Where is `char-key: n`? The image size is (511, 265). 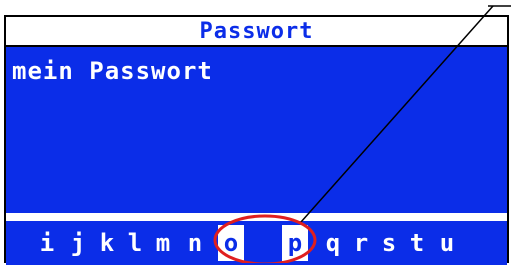
char-key: n is located at coordinates (195, 243).